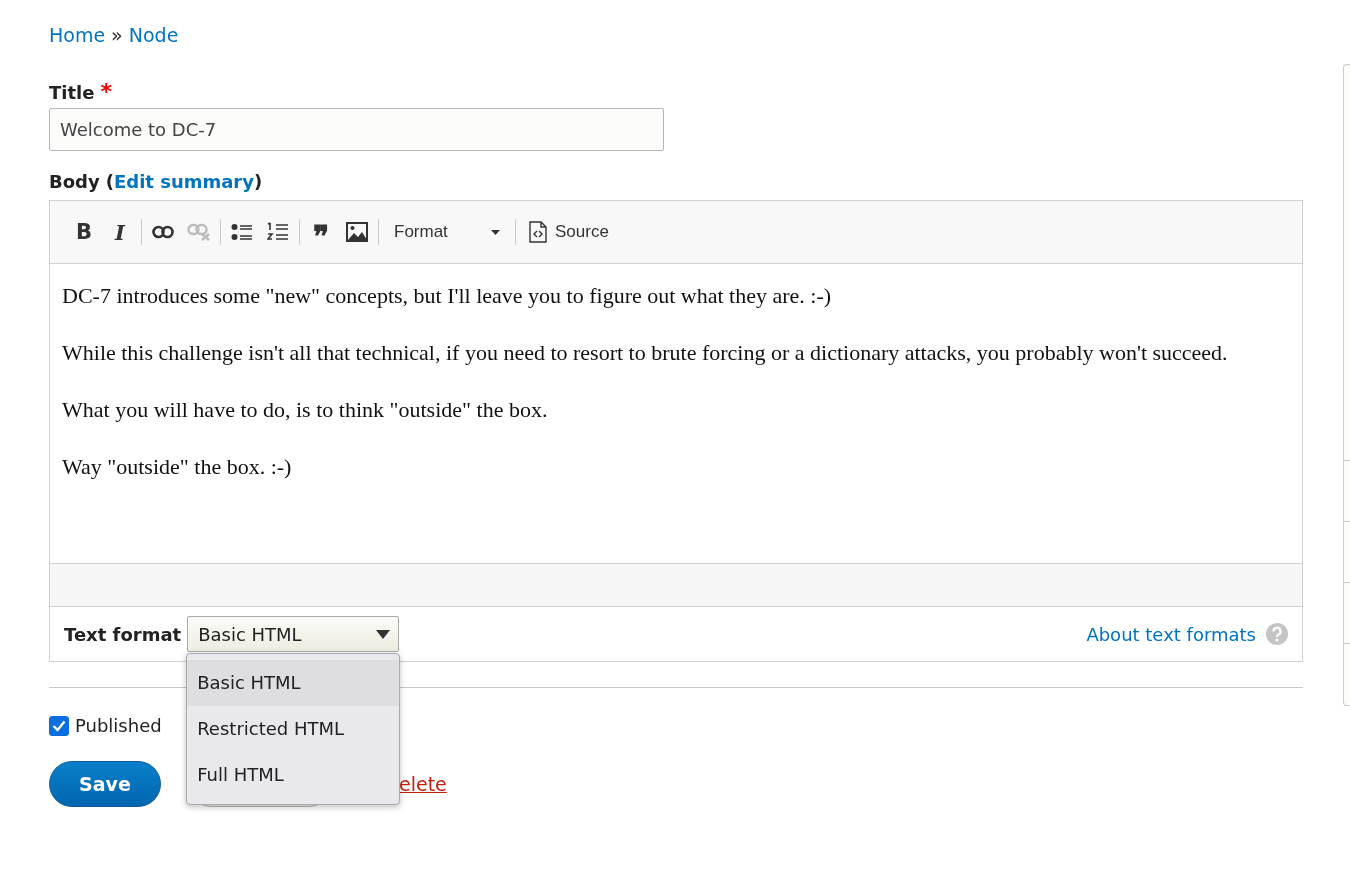  What do you see at coordinates (1277, 634) in the screenshot?
I see `help-icon` at bounding box center [1277, 634].